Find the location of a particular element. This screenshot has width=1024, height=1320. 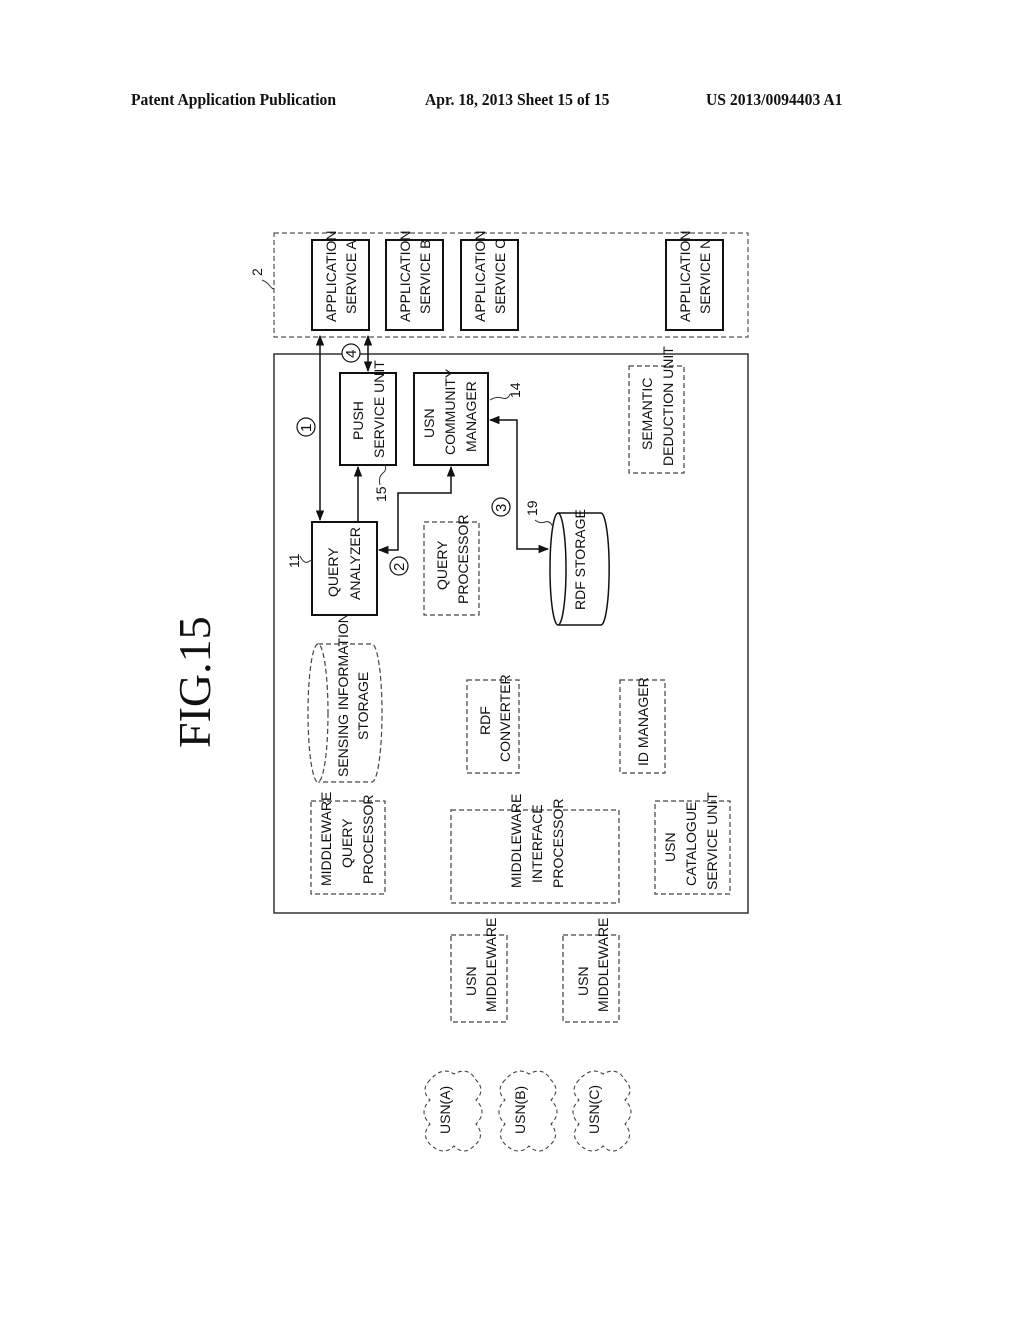

rdf-storage-leader is located at coordinates (544, 523).